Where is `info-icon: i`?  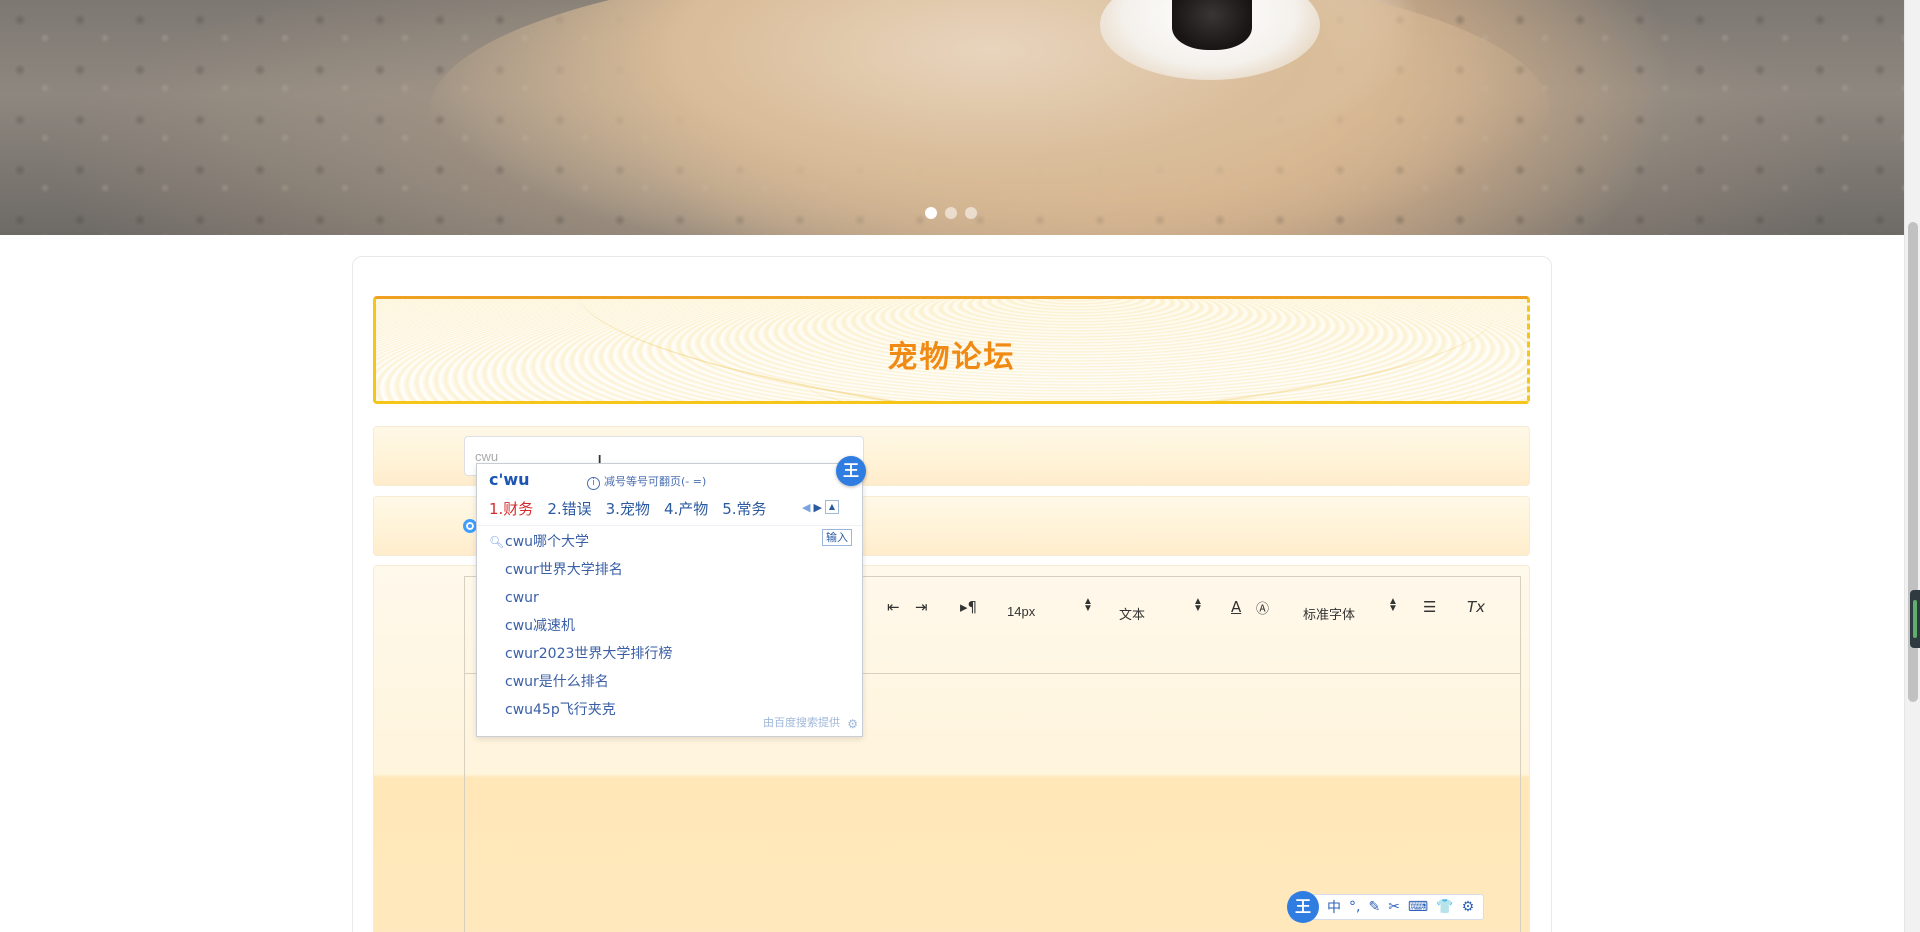
info-icon: i is located at coordinates (593, 483).